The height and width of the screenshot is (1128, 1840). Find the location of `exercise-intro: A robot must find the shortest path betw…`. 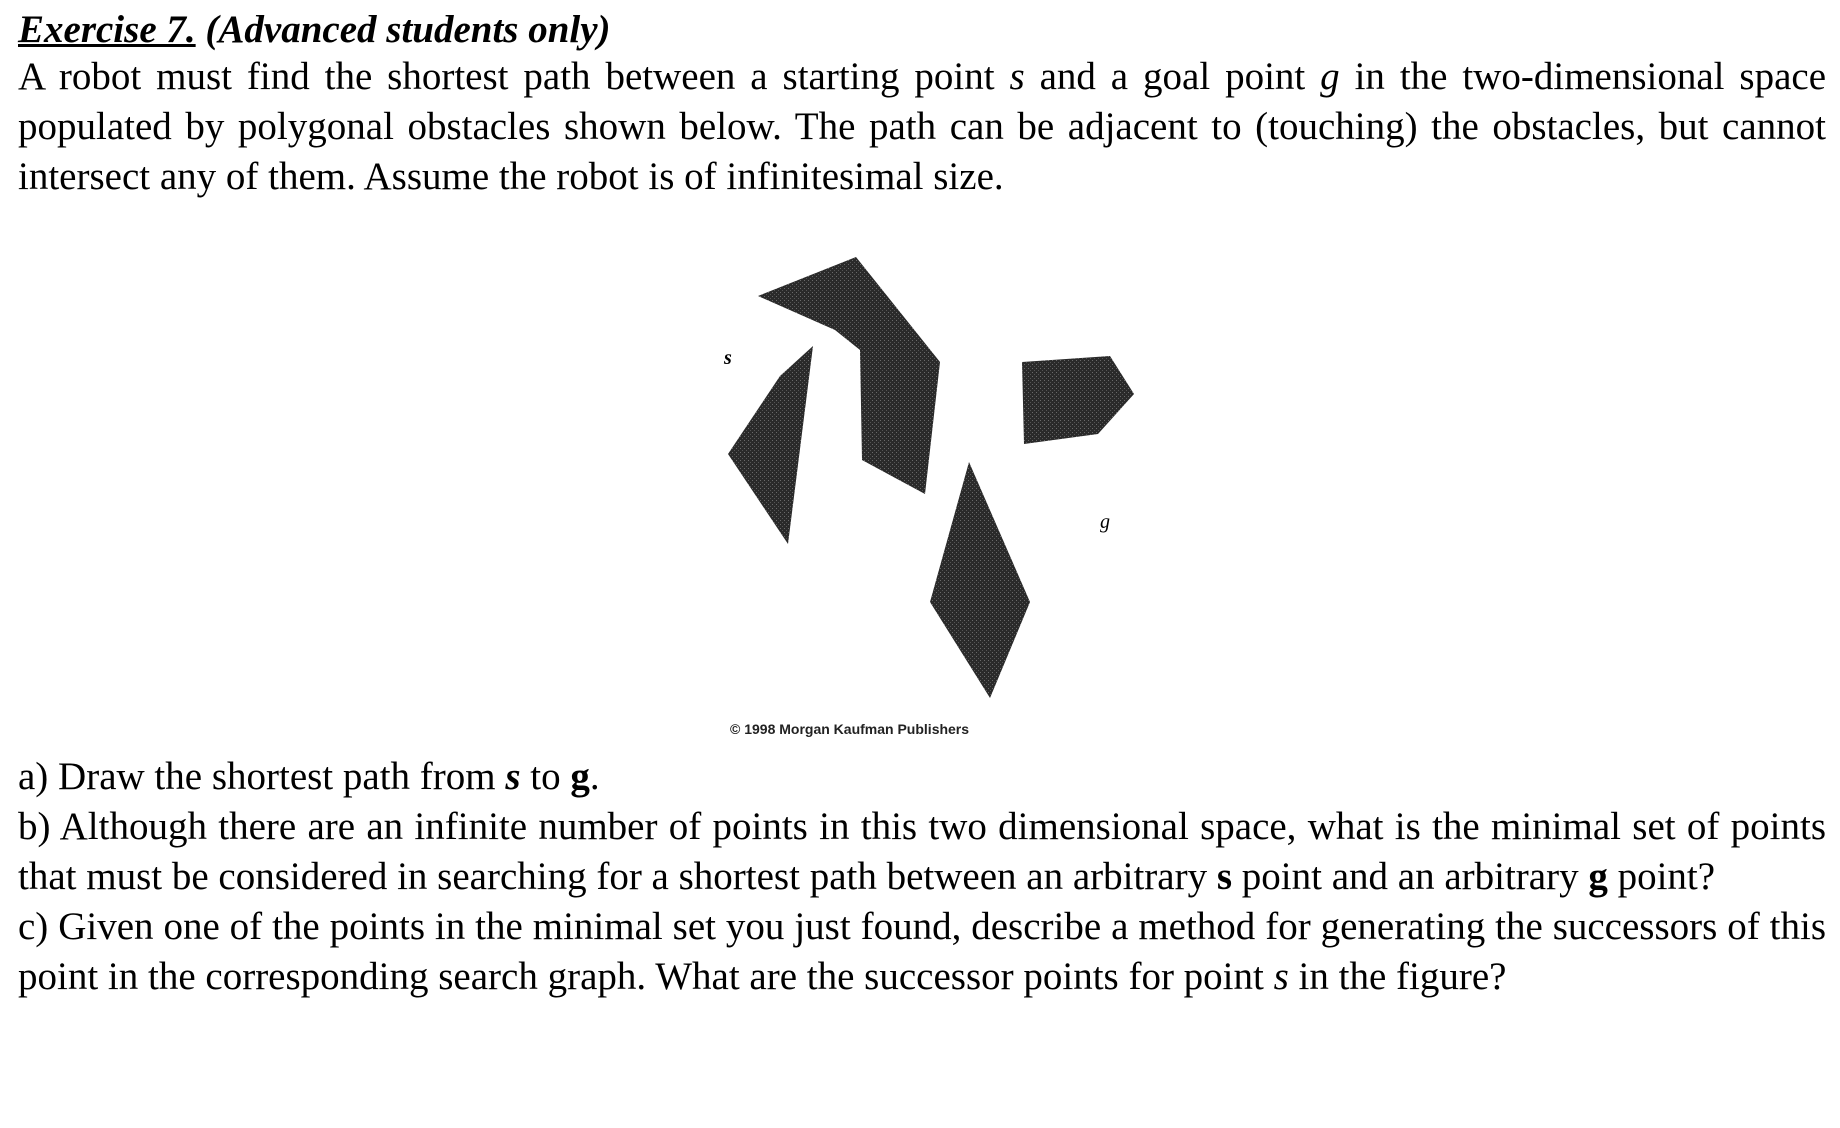

exercise-intro: A robot must find the shortest path betw… is located at coordinates (922, 127).